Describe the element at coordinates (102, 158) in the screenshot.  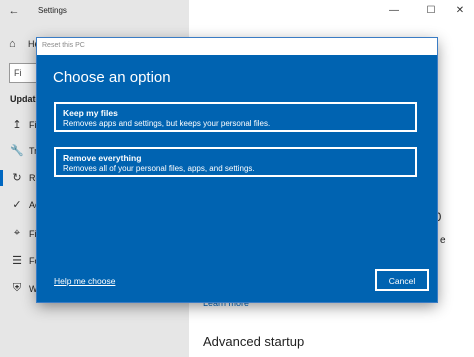
I see `option-title: Remove everything` at that location.